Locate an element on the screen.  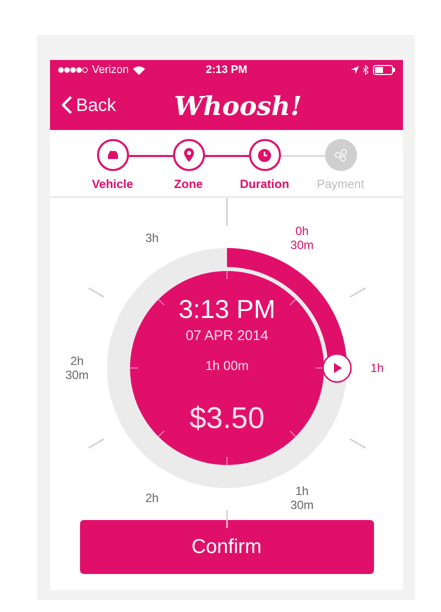
clock-time: 2:13 PM is located at coordinates (226, 70).